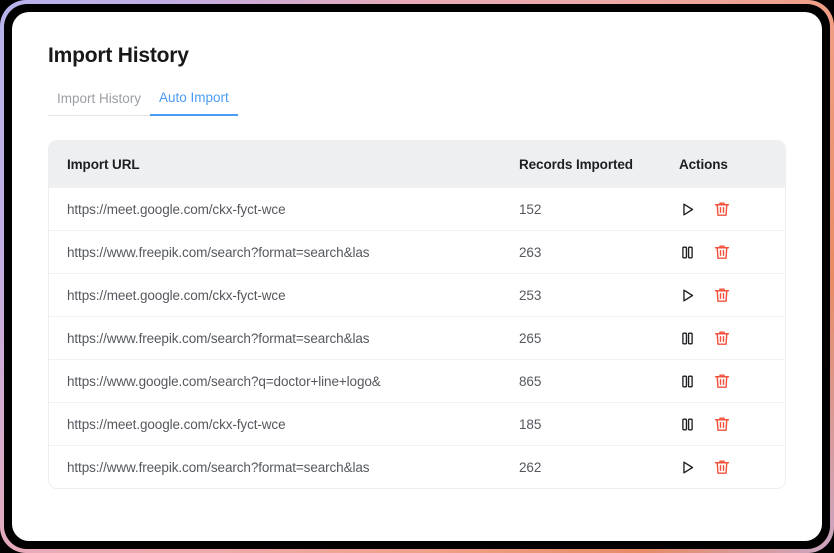  What do you see at coordinates (703, 164) in the screenshot?
I see `column-header-actions: Actions` at bounding box center [703, 164].